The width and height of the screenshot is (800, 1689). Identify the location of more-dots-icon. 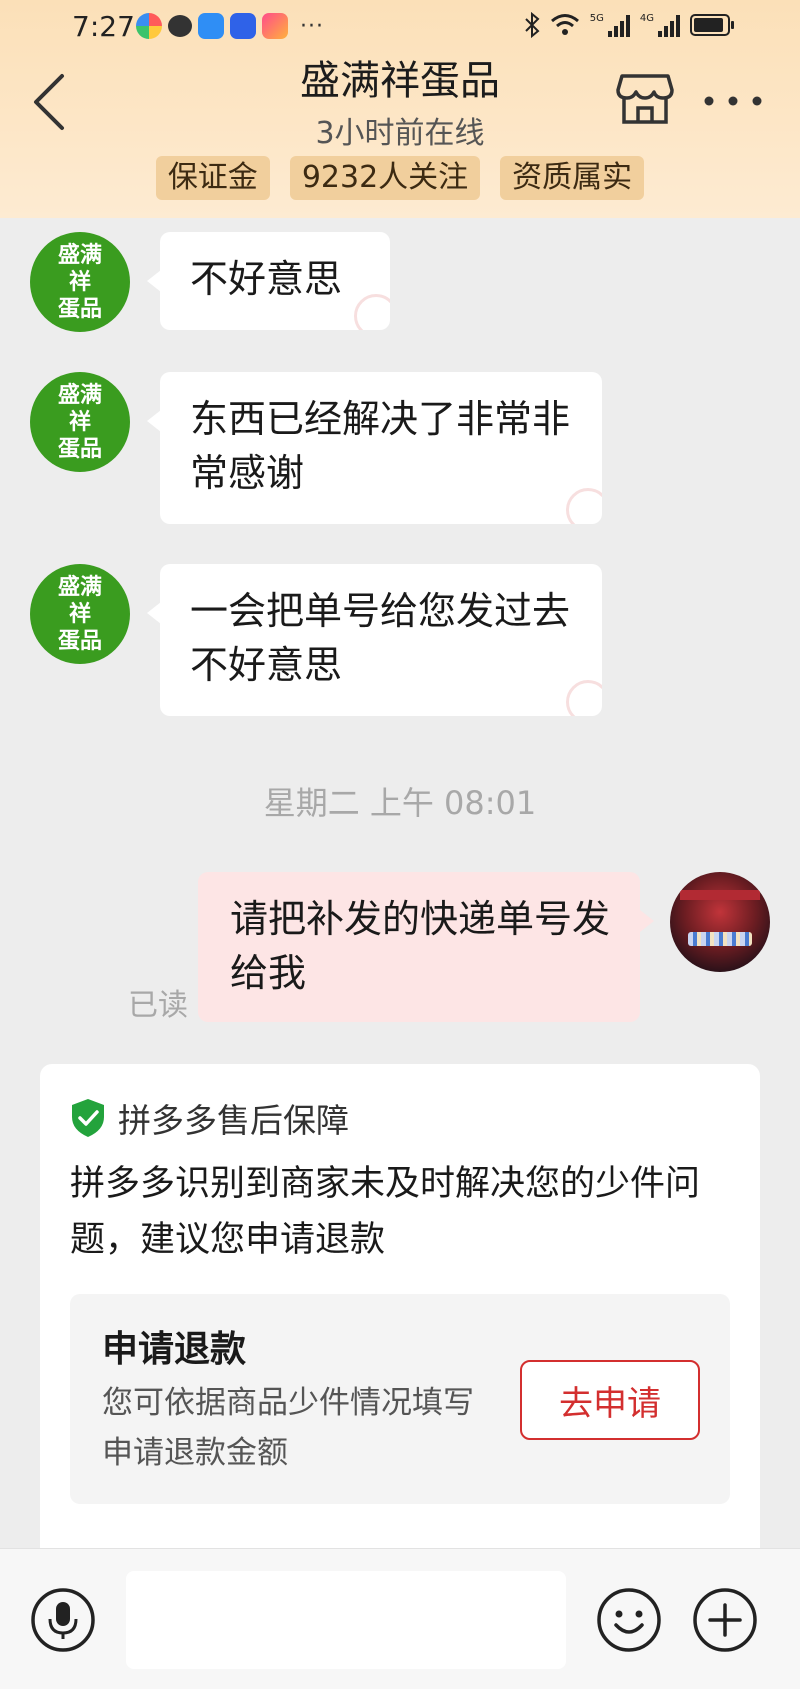
(733, 101).